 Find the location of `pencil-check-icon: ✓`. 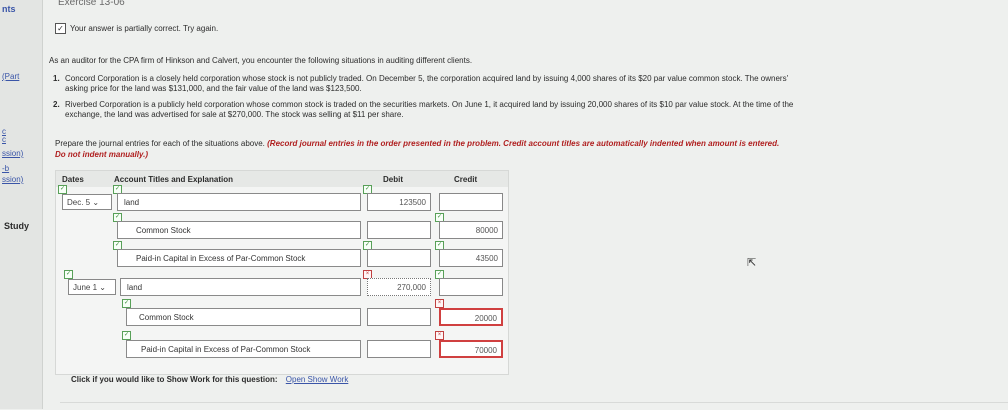

pencil-check-icon: ✓ is located at coordinates (60, 28).